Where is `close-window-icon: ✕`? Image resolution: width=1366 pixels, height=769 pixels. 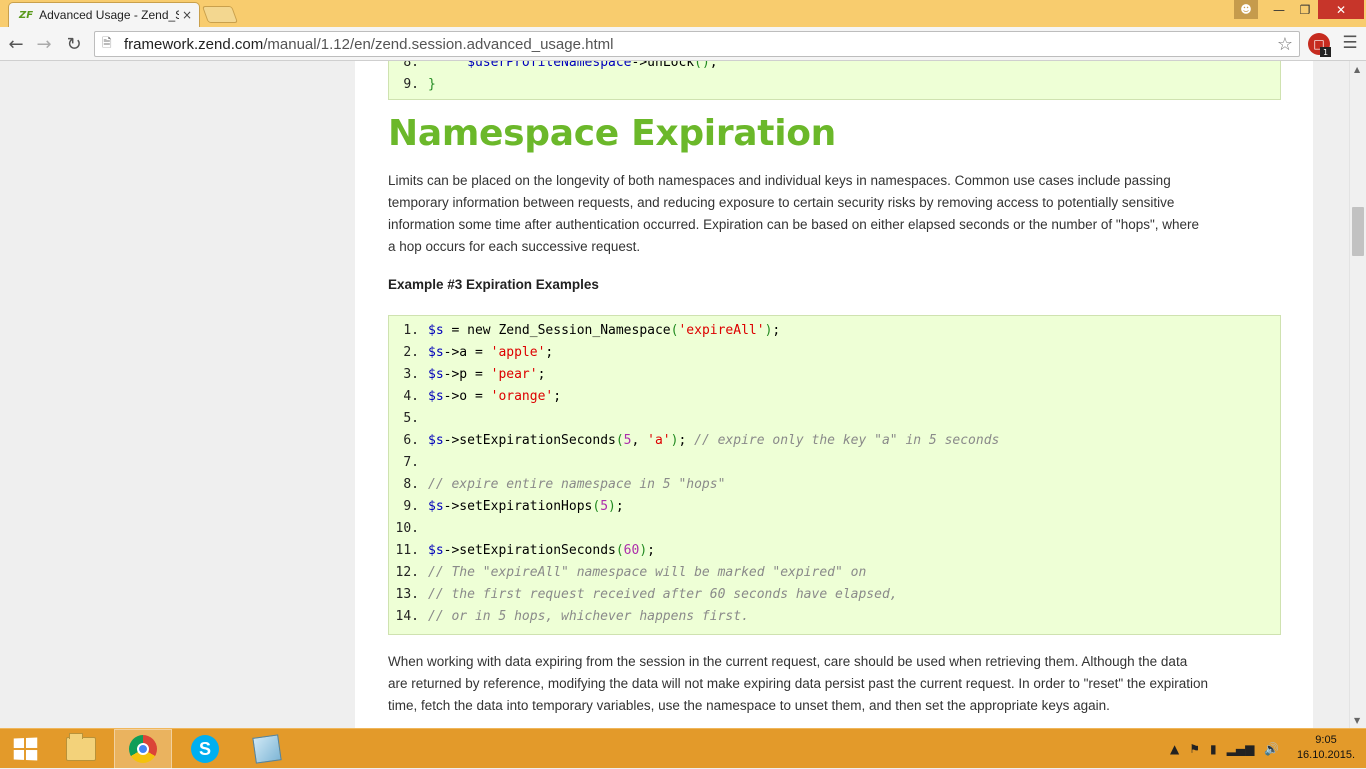 close-window-icon: ✕ is located at coordinates (1341, 9).